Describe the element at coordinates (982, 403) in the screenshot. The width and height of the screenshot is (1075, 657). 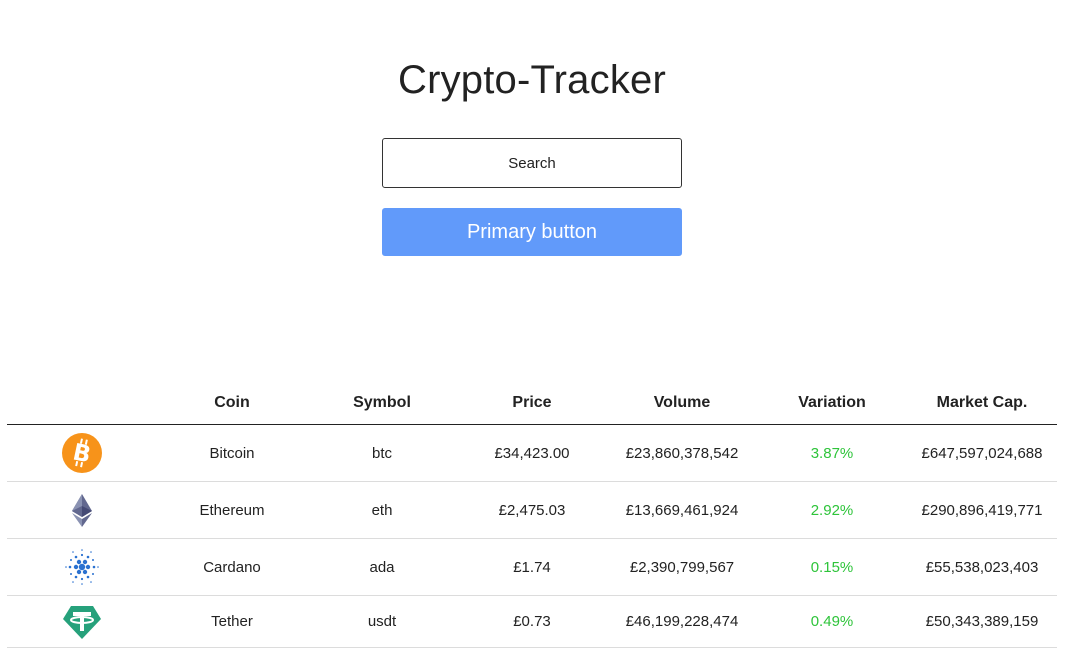
I see `header-market-cap: Market Cap.` at that location.